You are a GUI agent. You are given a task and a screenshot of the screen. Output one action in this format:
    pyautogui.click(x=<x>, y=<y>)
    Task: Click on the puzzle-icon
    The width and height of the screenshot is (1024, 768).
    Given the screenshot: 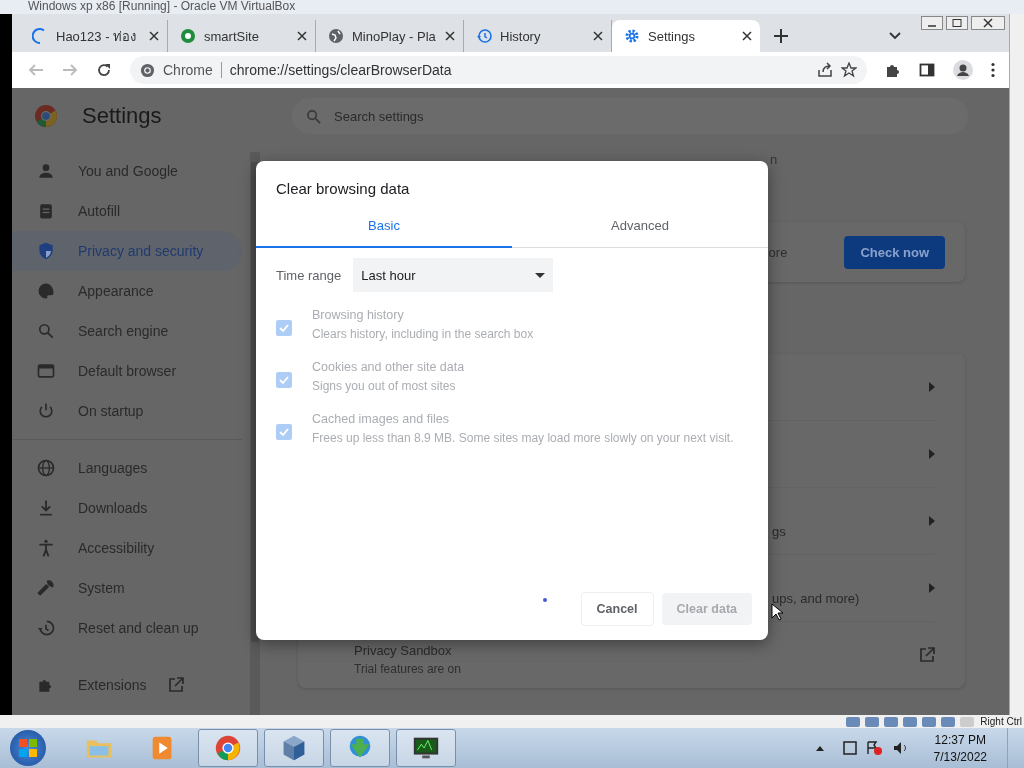 What is the action you would take?
    pyautogui.click(x=893, y=70)
    